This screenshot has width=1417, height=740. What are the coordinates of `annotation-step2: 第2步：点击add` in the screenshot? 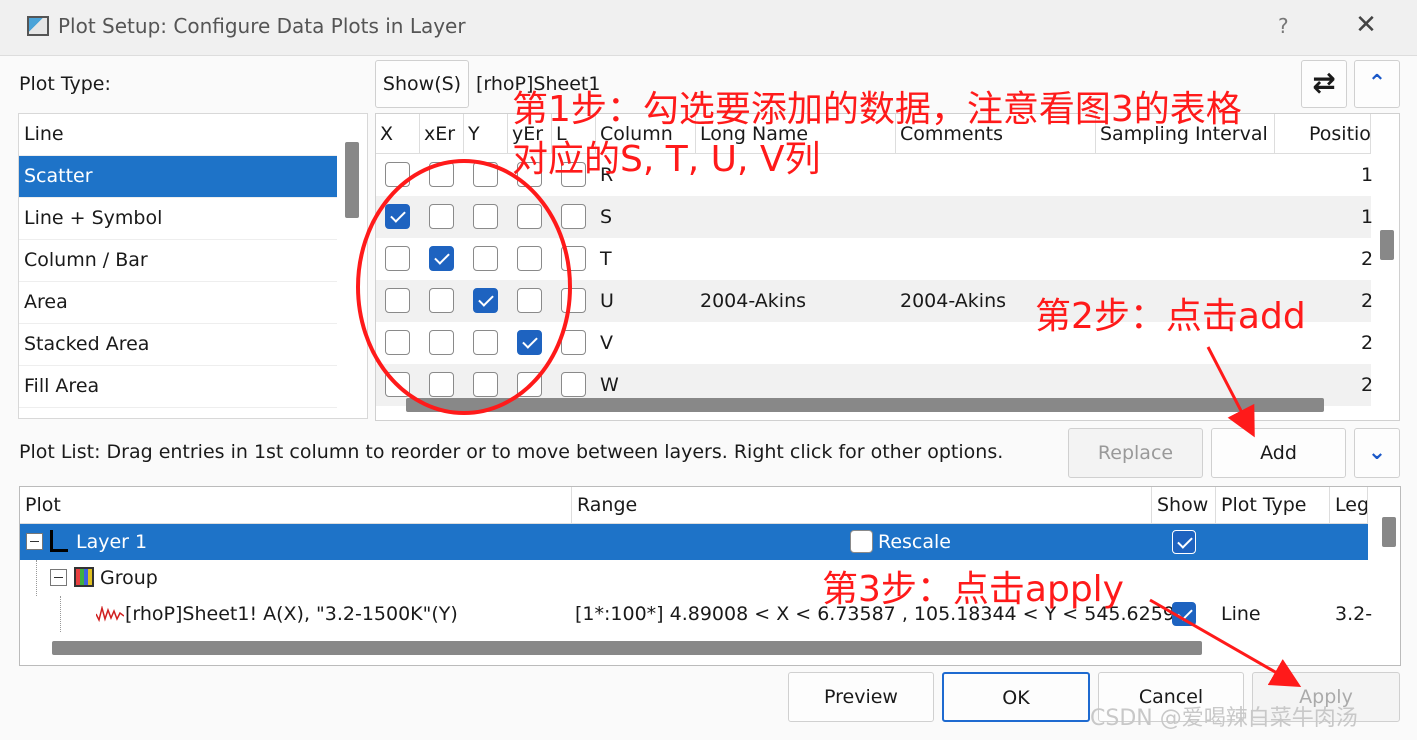 It's located at (1170, 316).